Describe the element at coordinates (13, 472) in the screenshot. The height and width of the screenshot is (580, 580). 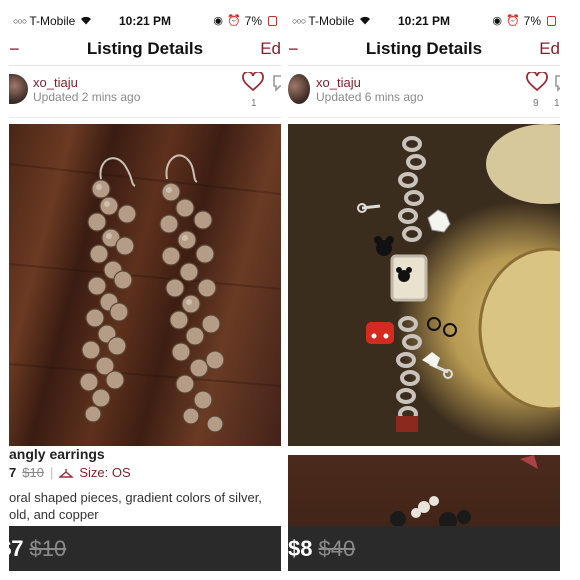
I see `price-current: 7` at that location.